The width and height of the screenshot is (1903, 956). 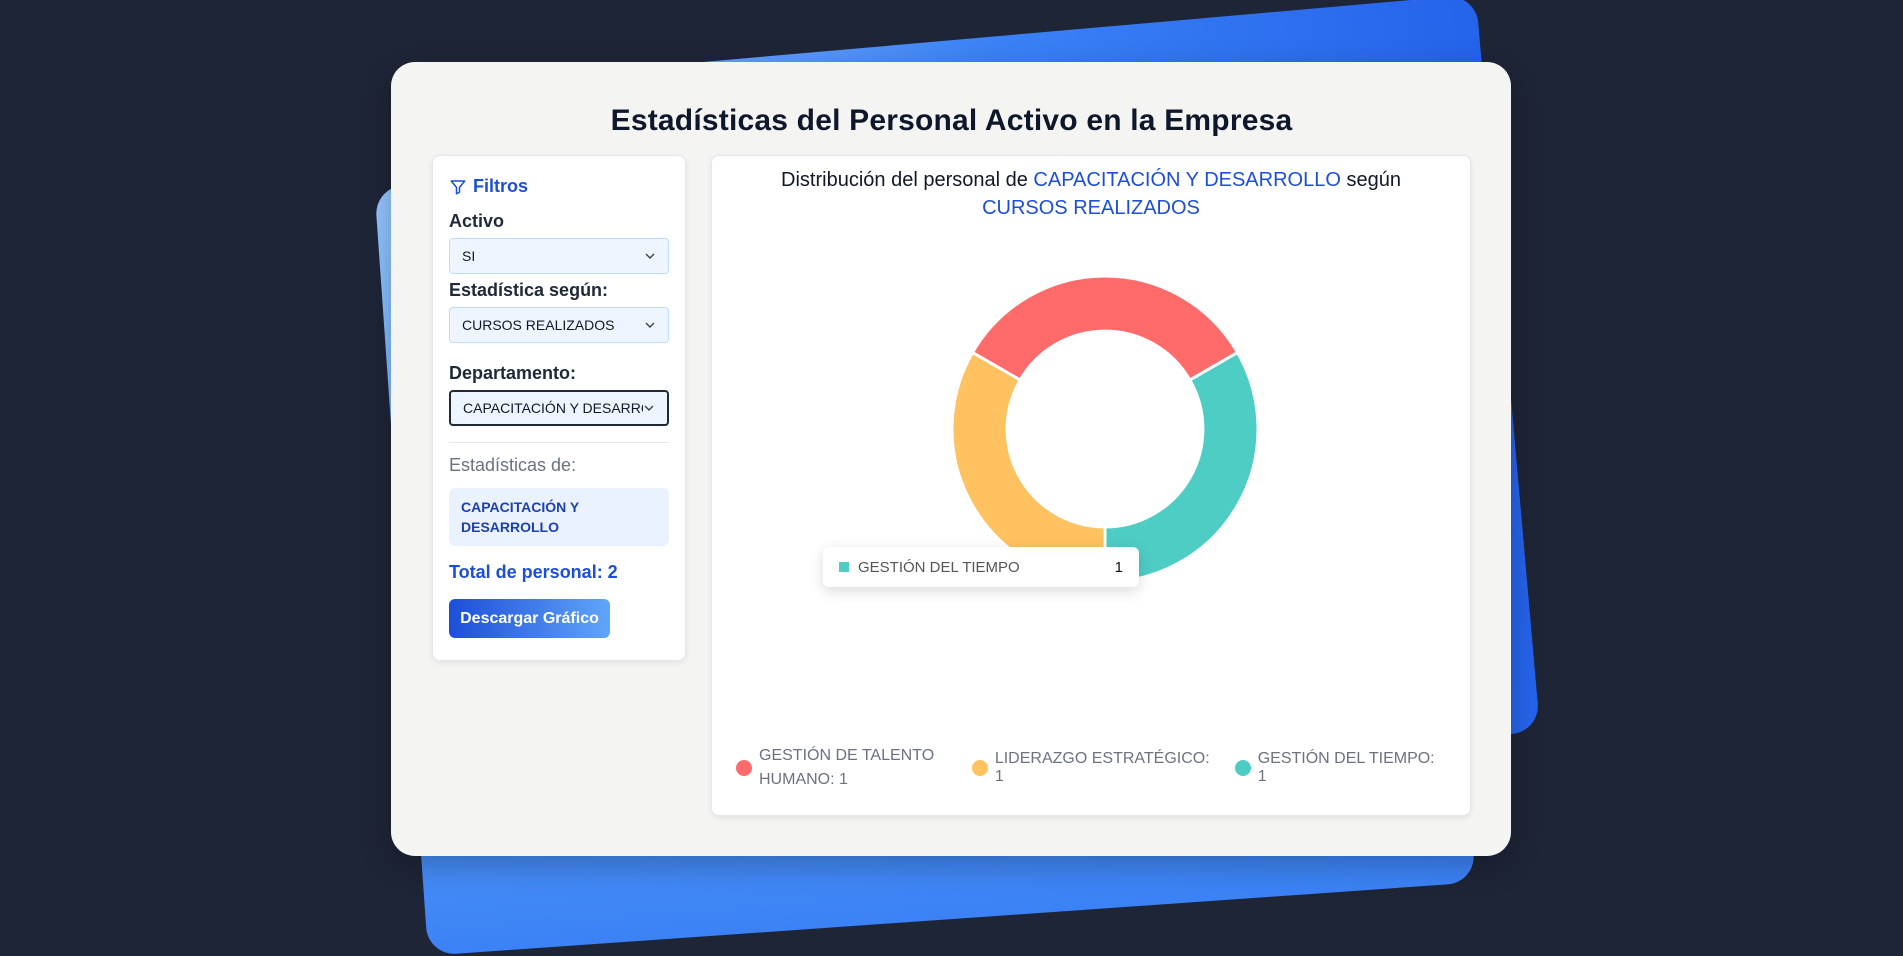 I want to click on legend-item-liderazgo: LIDERAZGO ESTRATÉGICO: 1, so click(x=1096, y=768).